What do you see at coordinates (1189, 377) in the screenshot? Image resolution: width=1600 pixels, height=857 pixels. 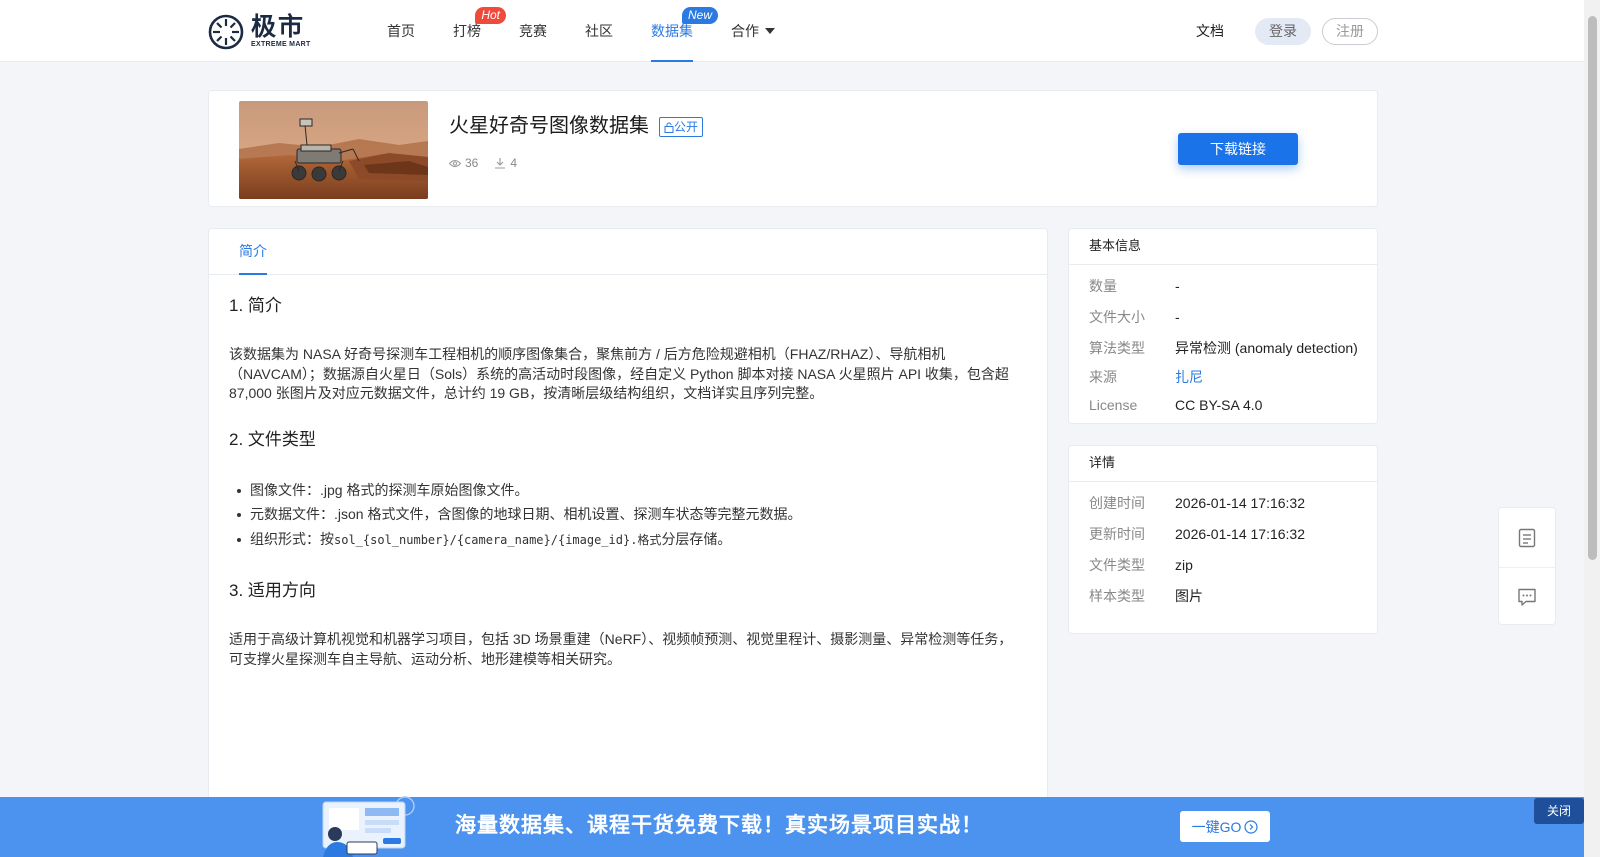 I see `source-link: 扎尼` at bounding box center [1189, 377].